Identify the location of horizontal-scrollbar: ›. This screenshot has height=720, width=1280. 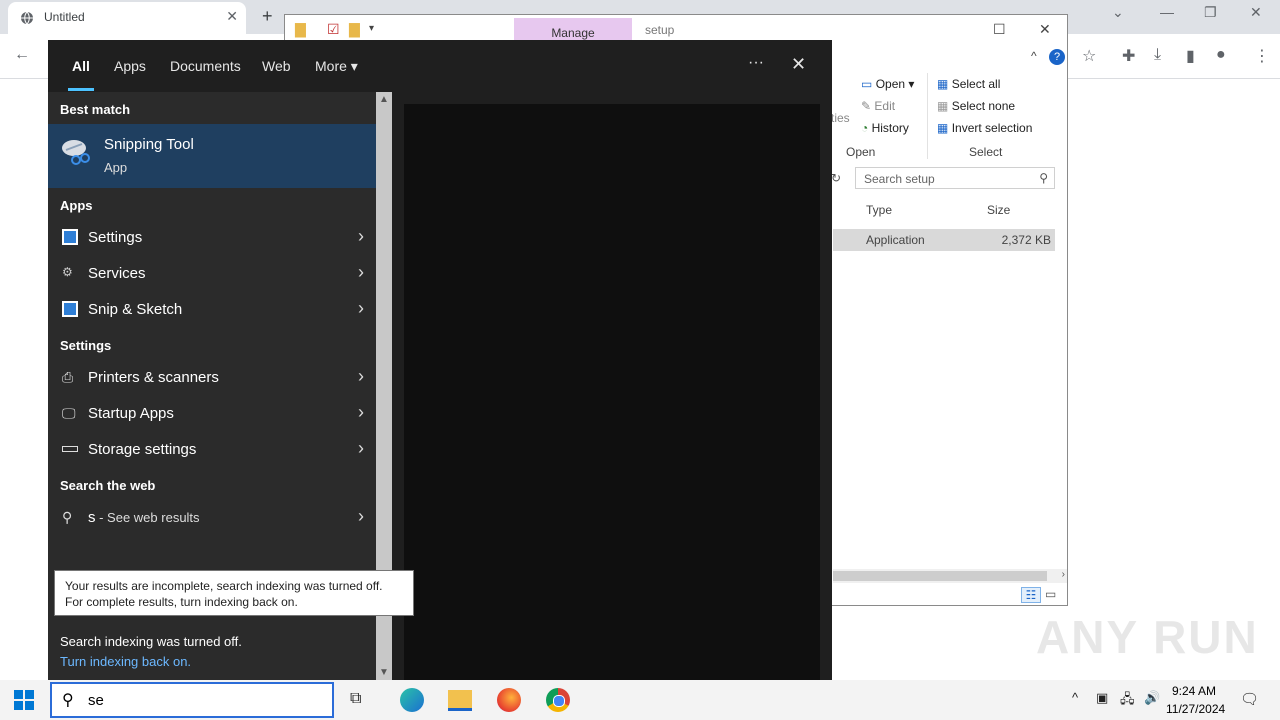
(950, 576).